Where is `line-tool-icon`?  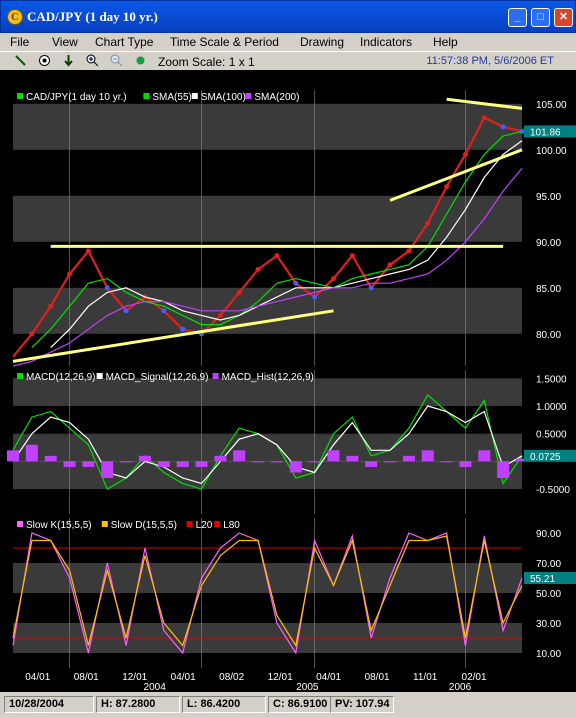 line-tool-icon is located at coordinates (20, 60).